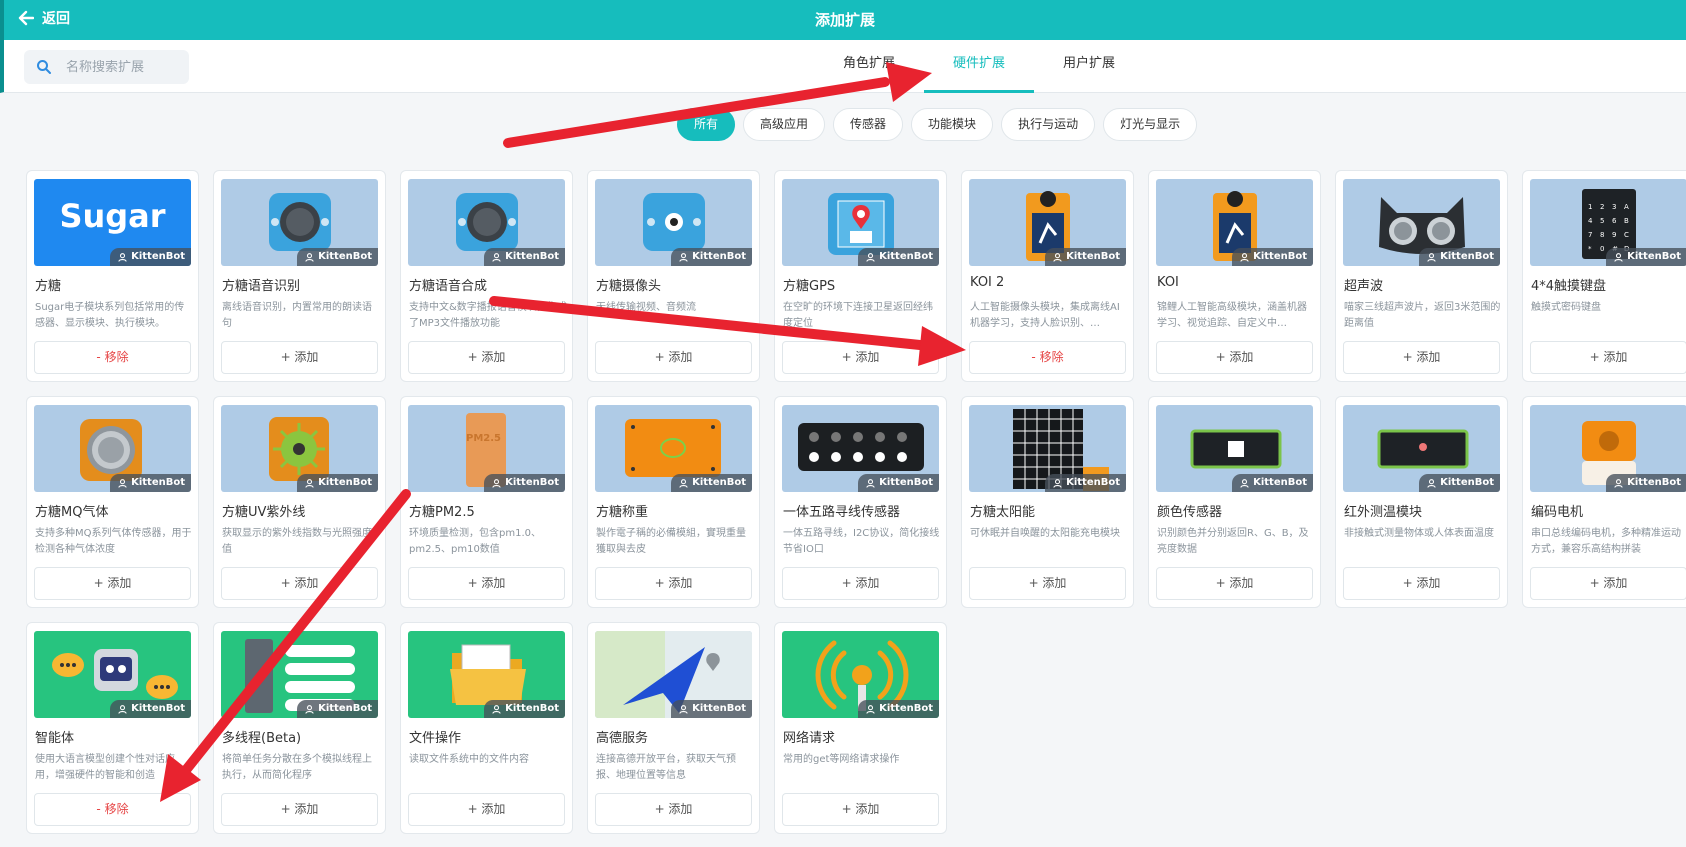  Describe the element at coordinates (48, 286) in the screenshot. I see `extension-name: 方糖` at that location.